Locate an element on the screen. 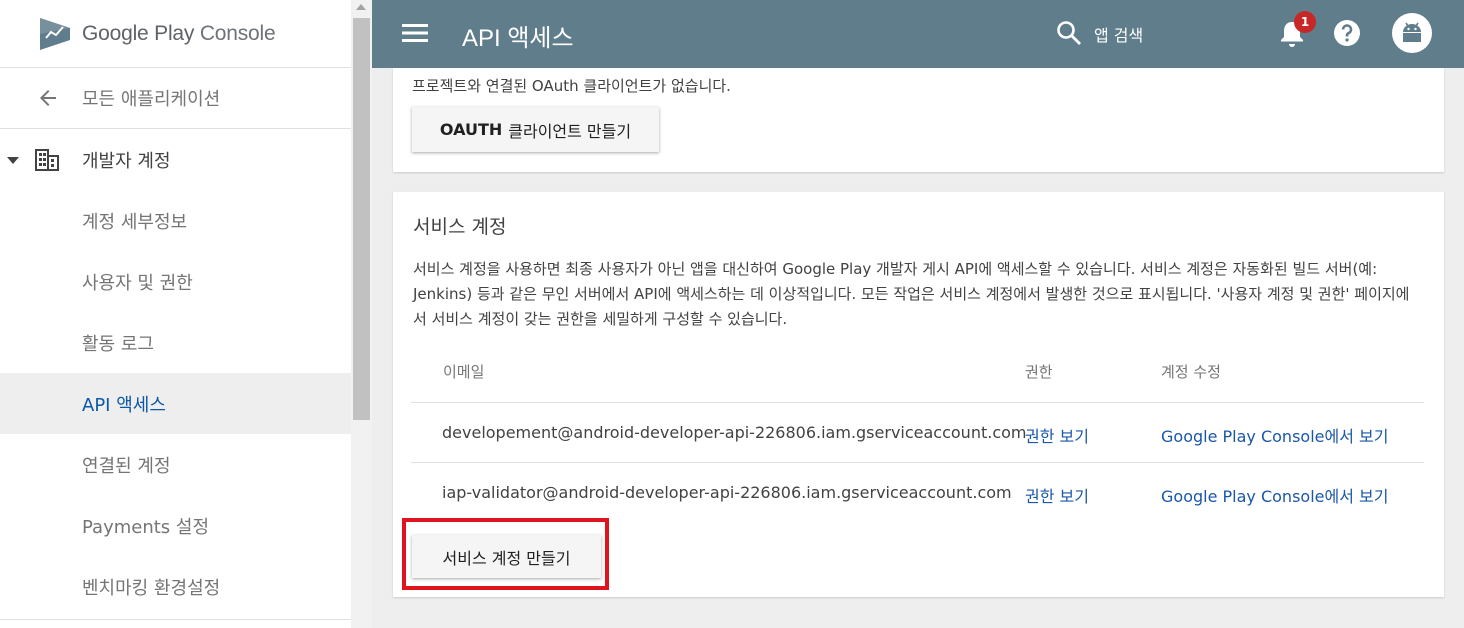 The width and height of the screenshot is (1464, 628). sidebar-item-label: 벤치마킹 환경설정 is located at coordinates (151, 588).